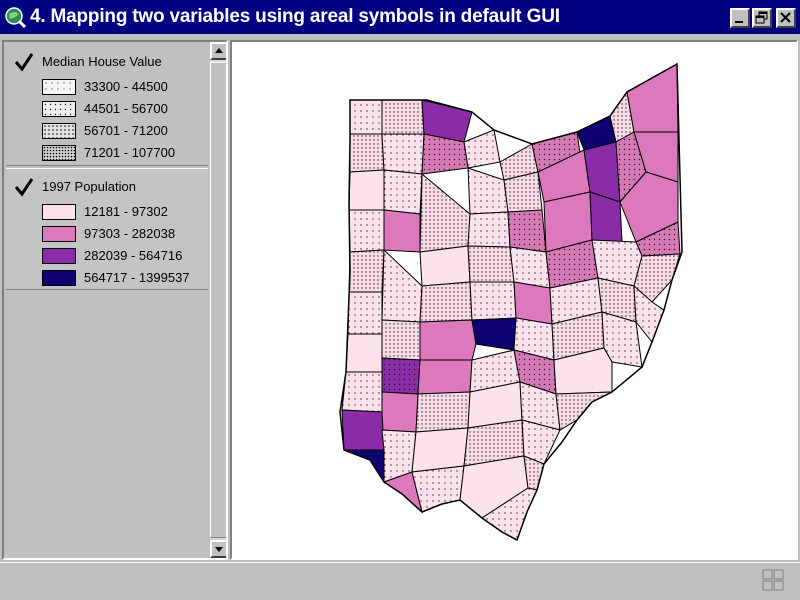 The height and width of the screenshot is (600, 800). I want to click on legend-label: 33300 - 44500, so click(126, 86).